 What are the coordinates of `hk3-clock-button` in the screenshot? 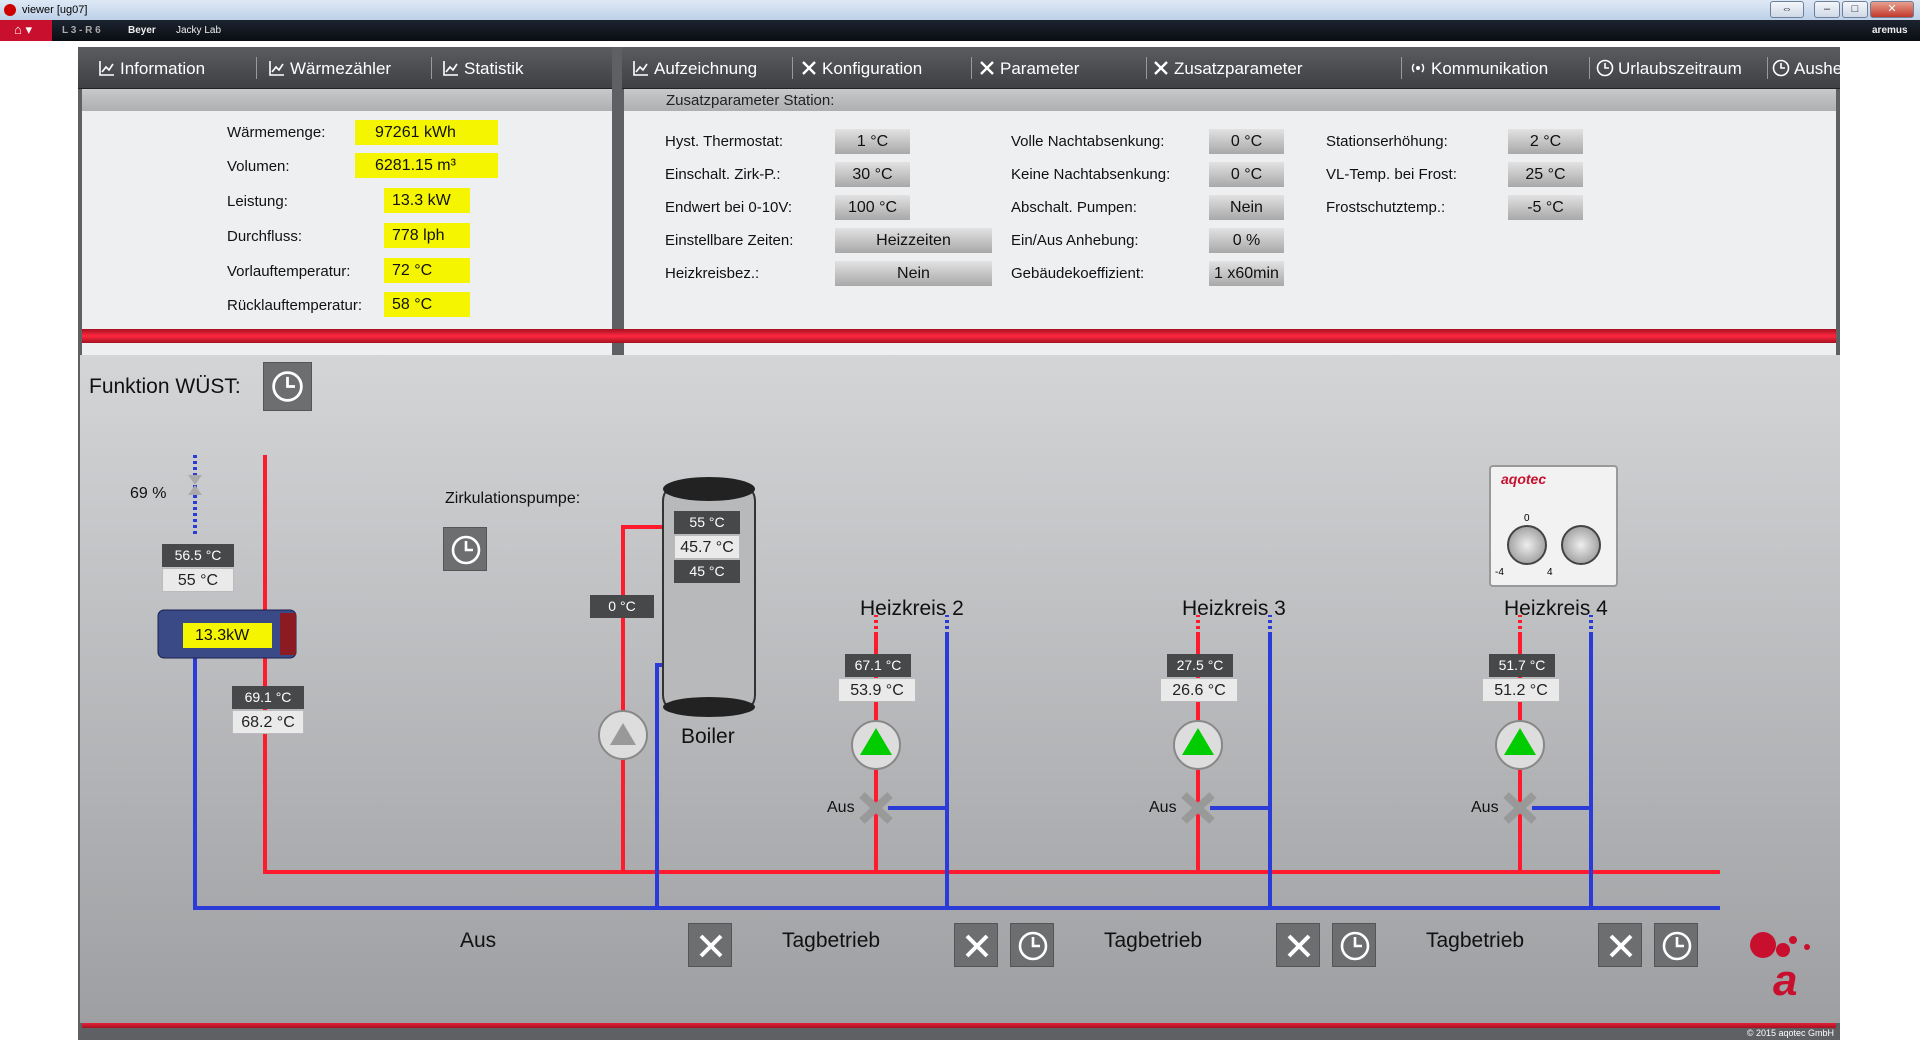 It's located at (1354, 945).